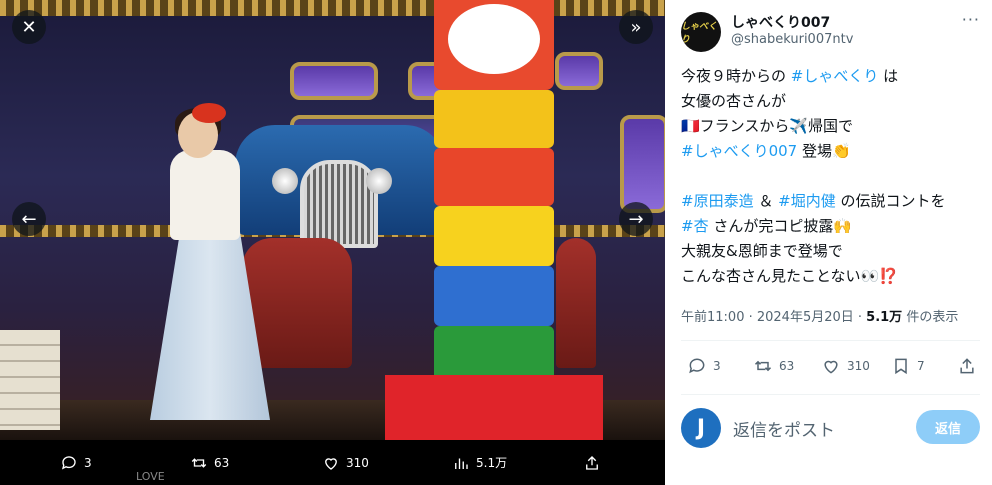 The height and width of the screenshot is (485, 992). I want to click on media-action-bar: 3 63 310 5.1万 LOVE, so click(332, 462).